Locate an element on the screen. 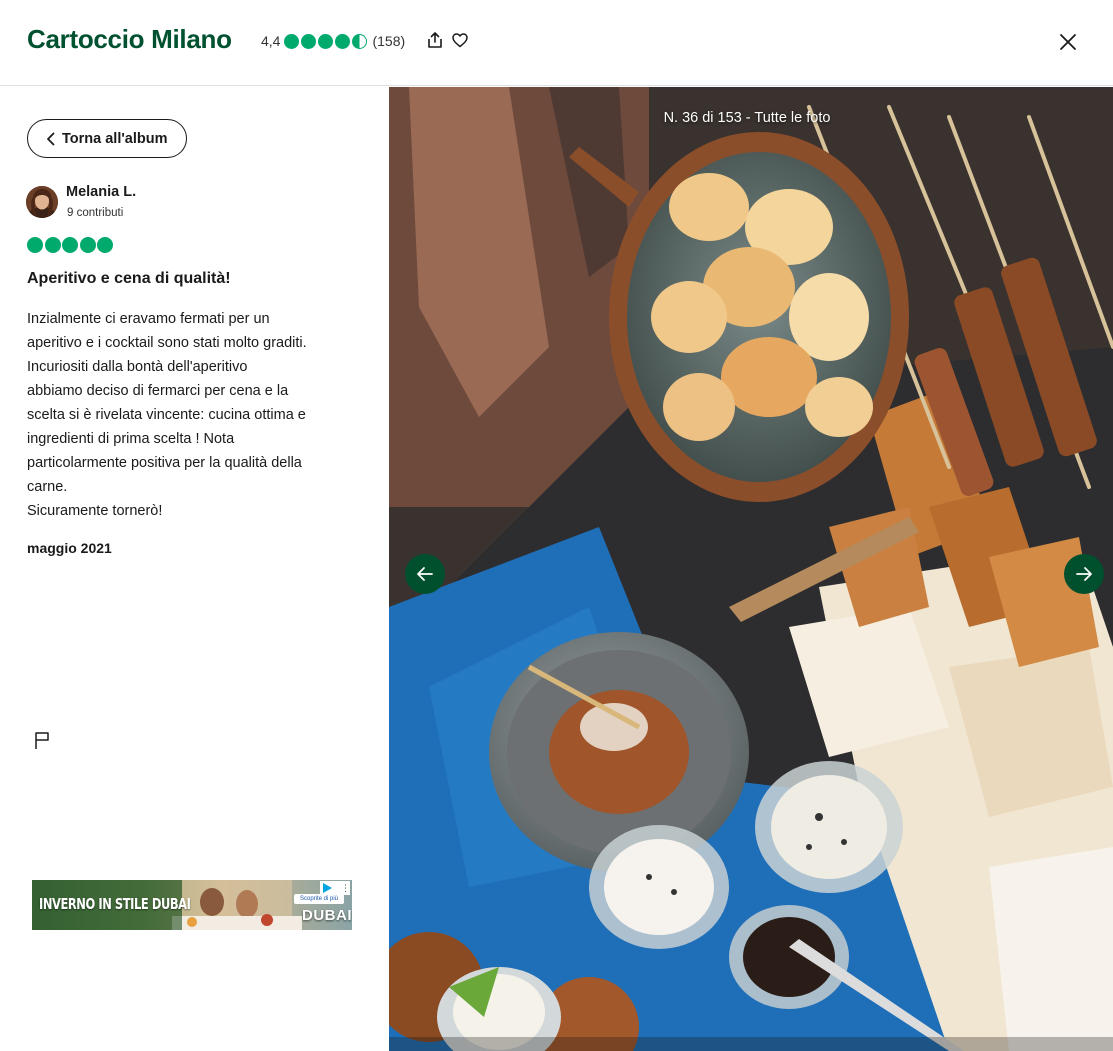  back-to-album-label: Torna all'album is located at coordinates (115, 138).